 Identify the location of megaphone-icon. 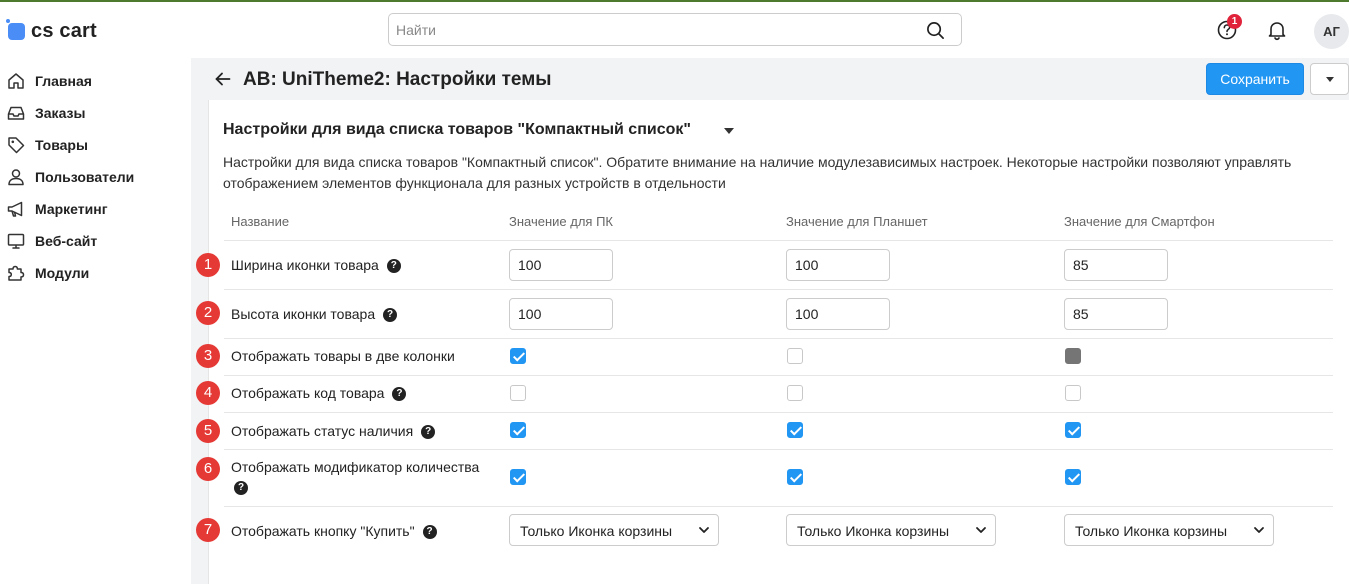
(15, 209).